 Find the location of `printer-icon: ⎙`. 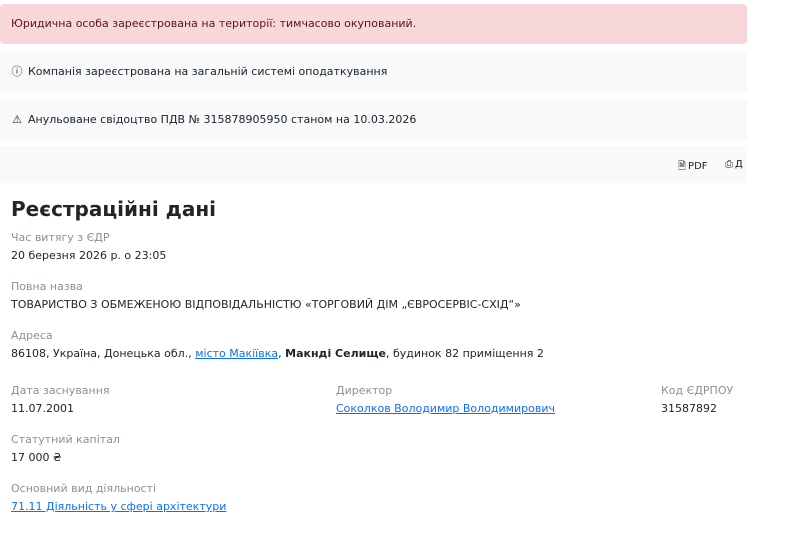

printer-icon: ⎙ is located at coordinates (729, 164).